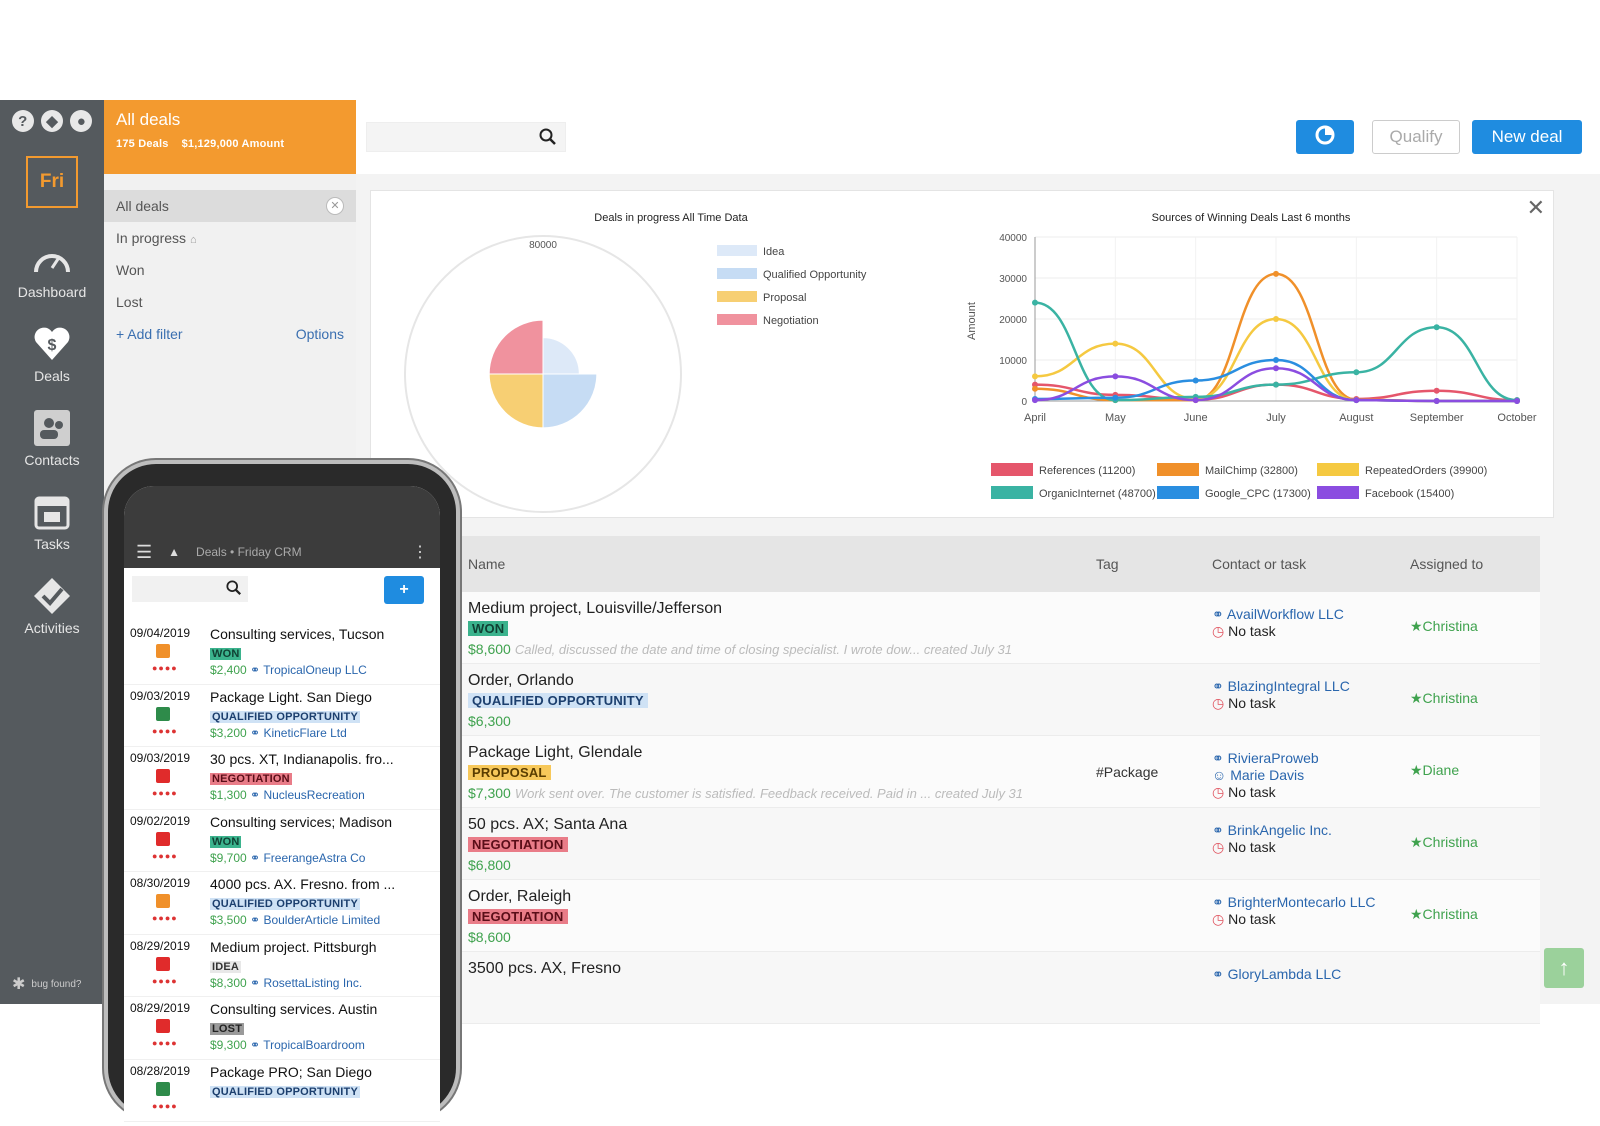  I want to click on deal-amount: $1,300, so click(228, 795).